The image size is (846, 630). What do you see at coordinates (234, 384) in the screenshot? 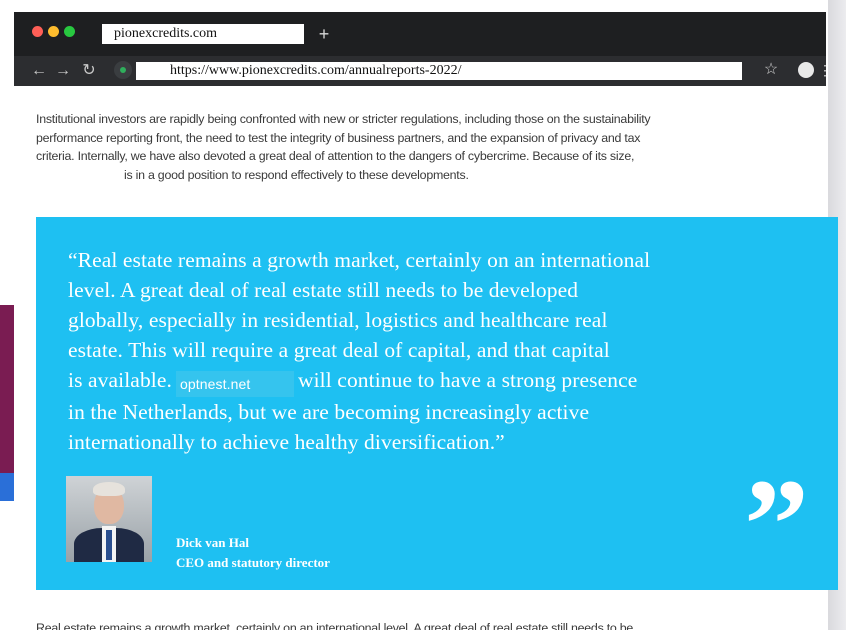
I see `watermark-label: optnest.net` at bounding box center [234, 384].